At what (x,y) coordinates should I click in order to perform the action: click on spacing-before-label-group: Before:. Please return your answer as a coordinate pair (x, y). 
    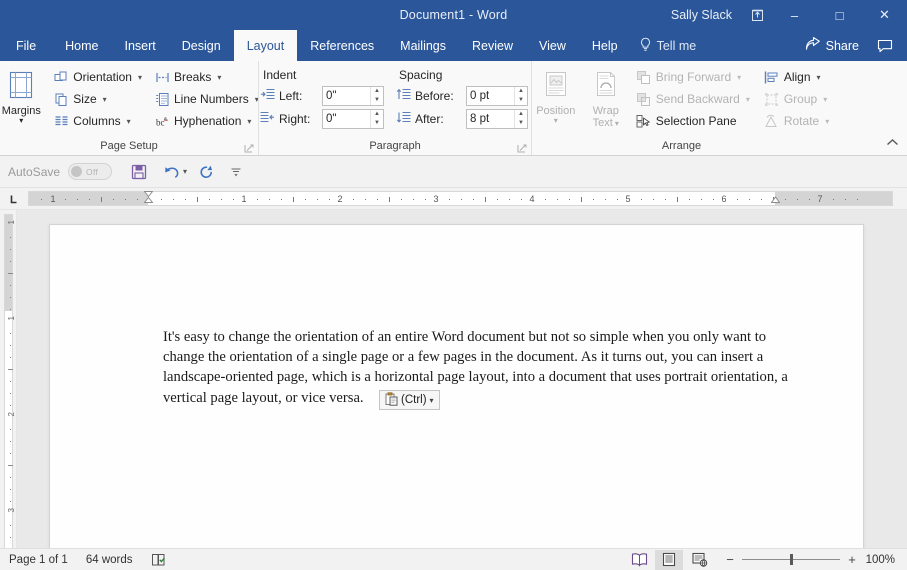
    Looking at the image, I should click on (431, 96).